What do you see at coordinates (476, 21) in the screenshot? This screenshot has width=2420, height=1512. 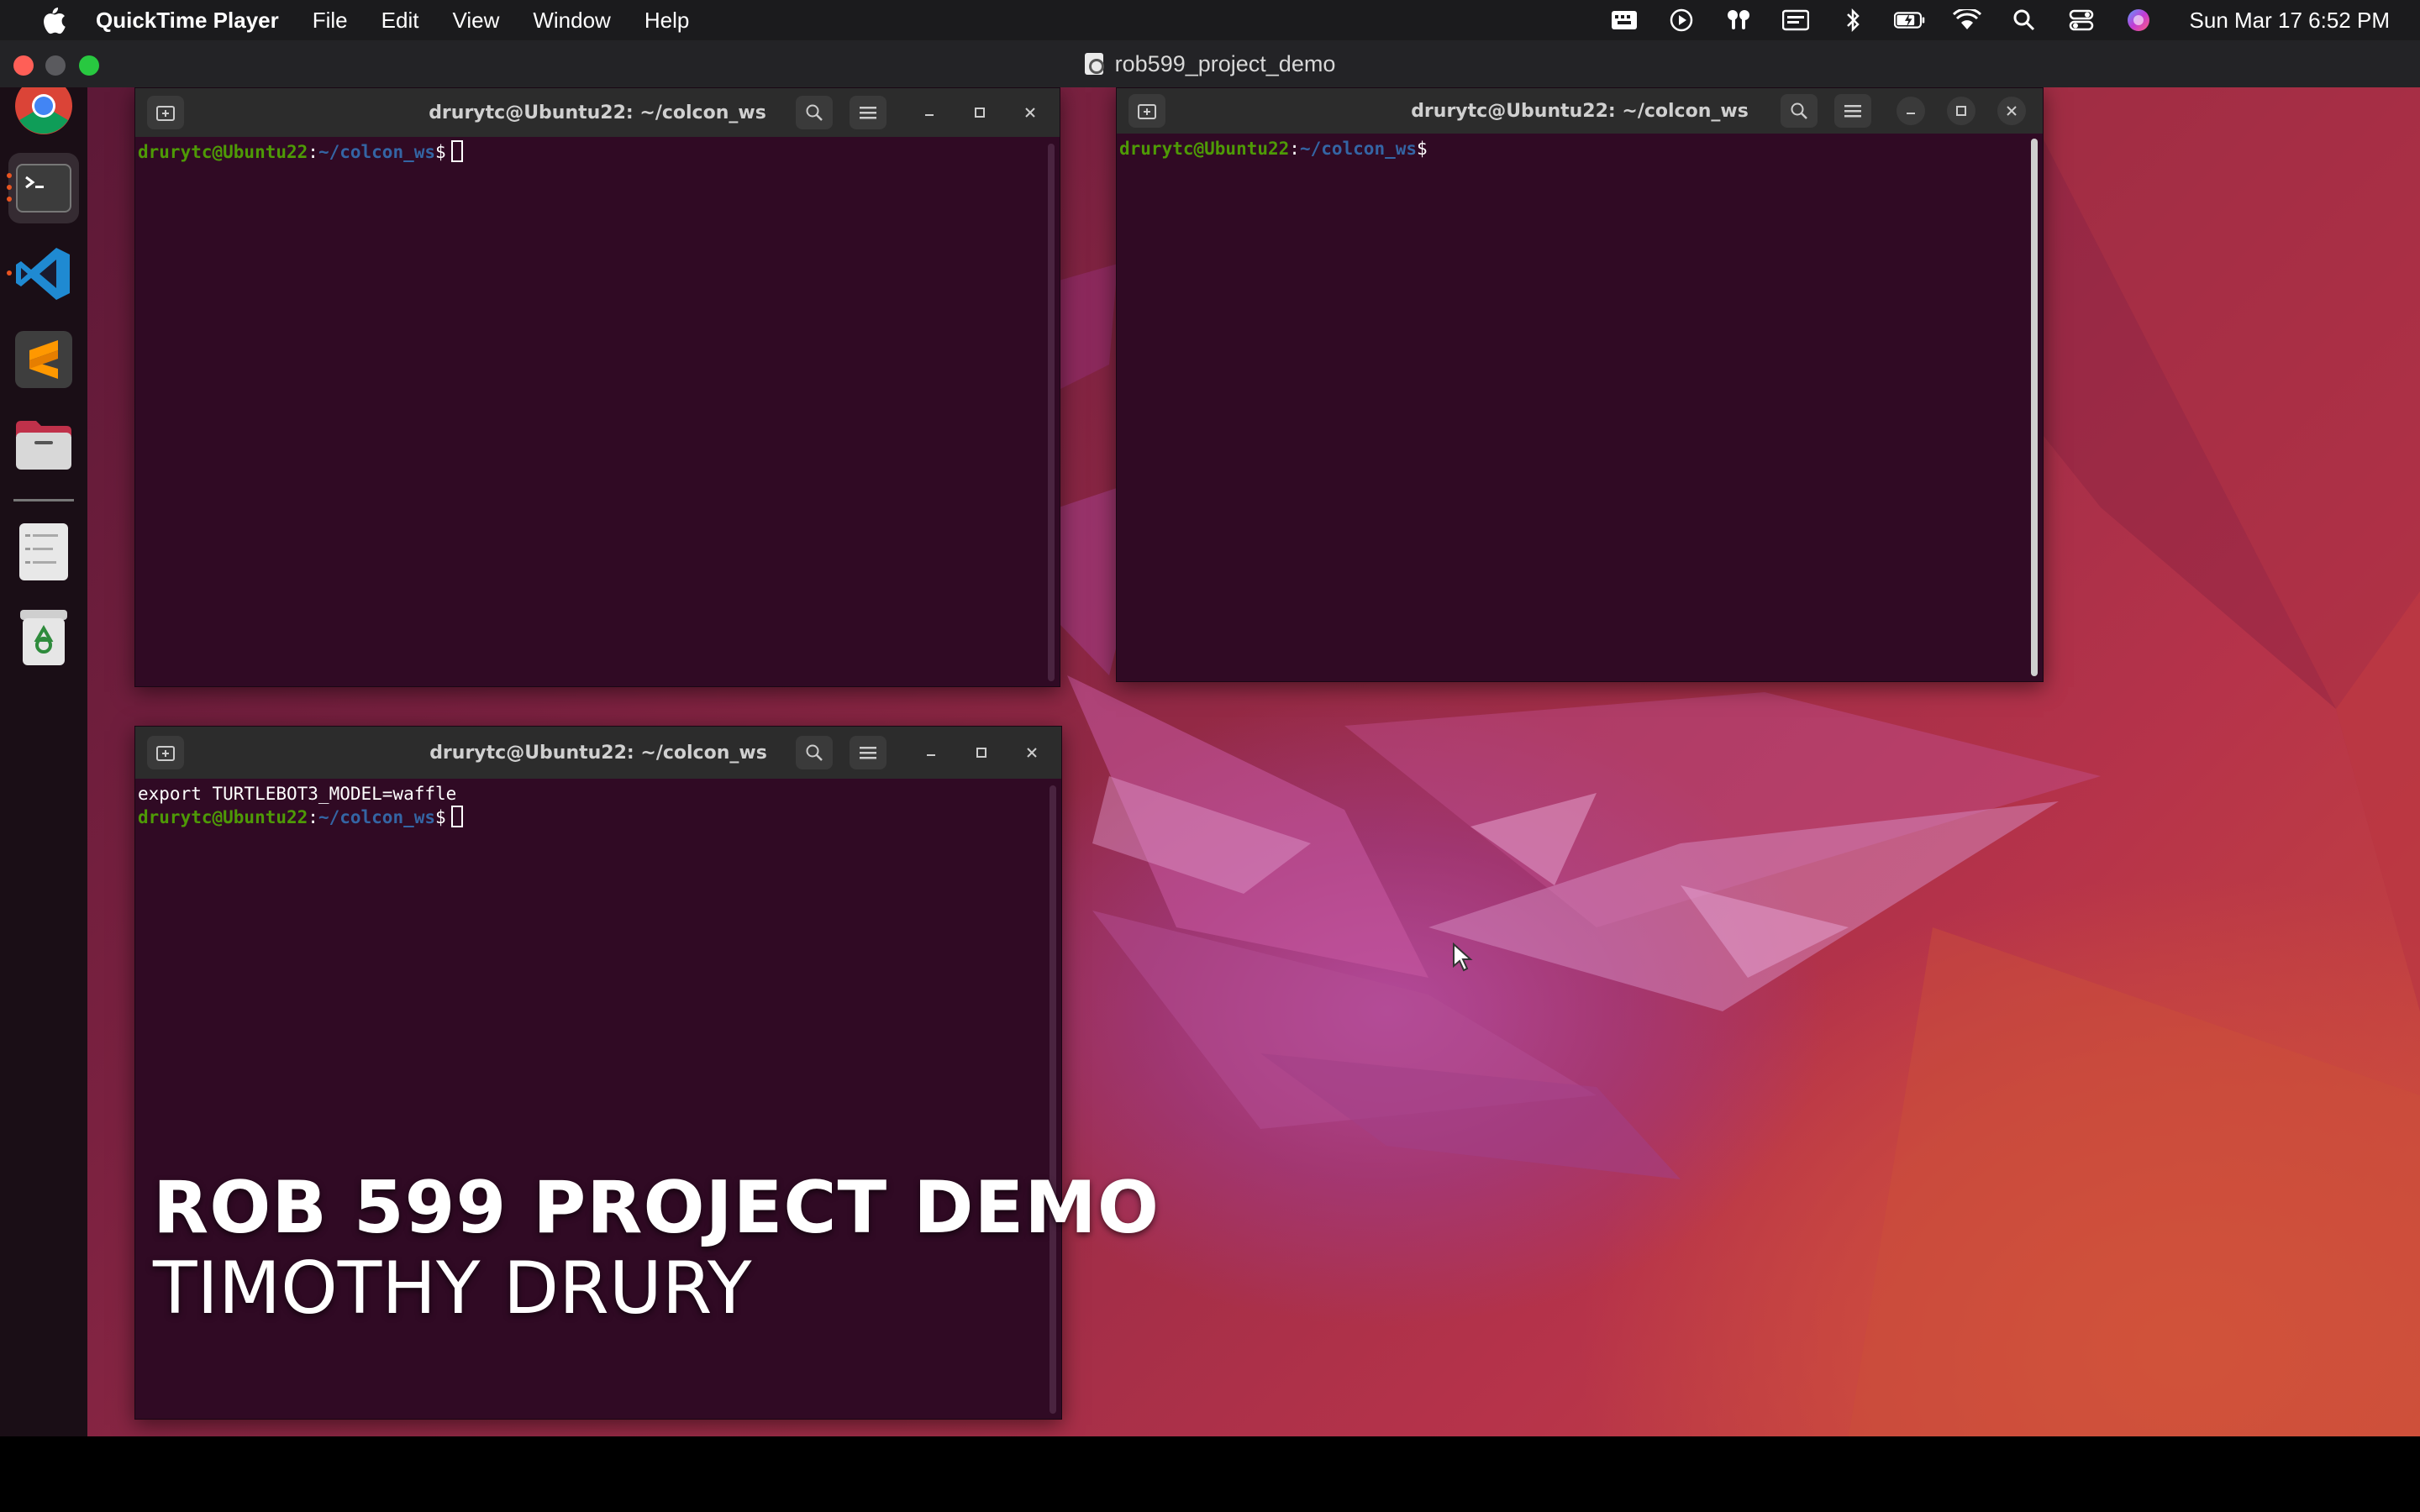 I see `menu-view: View` at bounding box center [476, 21].